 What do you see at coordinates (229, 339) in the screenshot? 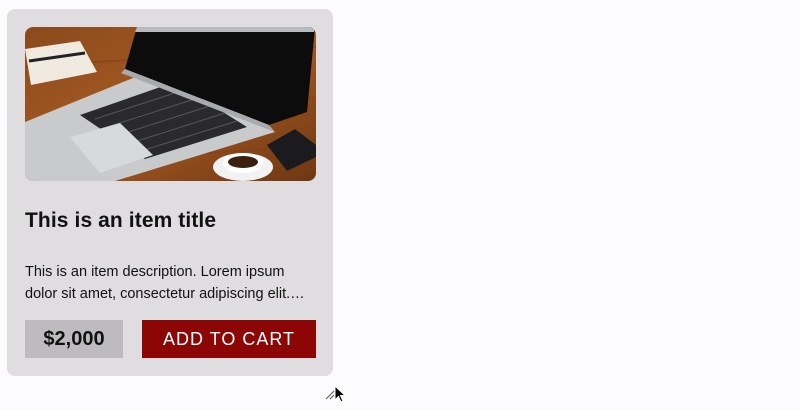
I see `add-to-cart-button: ADD TO CART` at bounding box center [229, 339].